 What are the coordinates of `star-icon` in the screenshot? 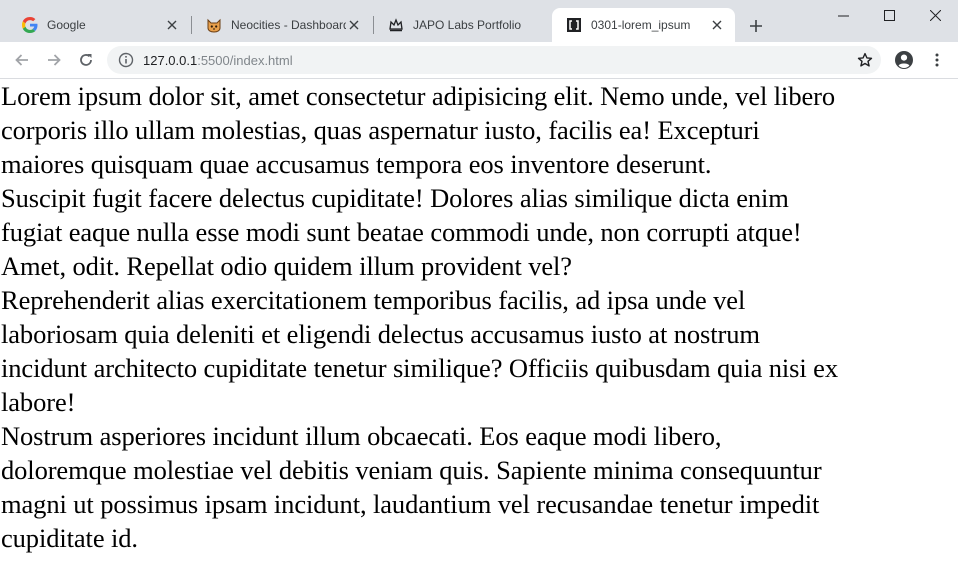 It's located at (865, 59).